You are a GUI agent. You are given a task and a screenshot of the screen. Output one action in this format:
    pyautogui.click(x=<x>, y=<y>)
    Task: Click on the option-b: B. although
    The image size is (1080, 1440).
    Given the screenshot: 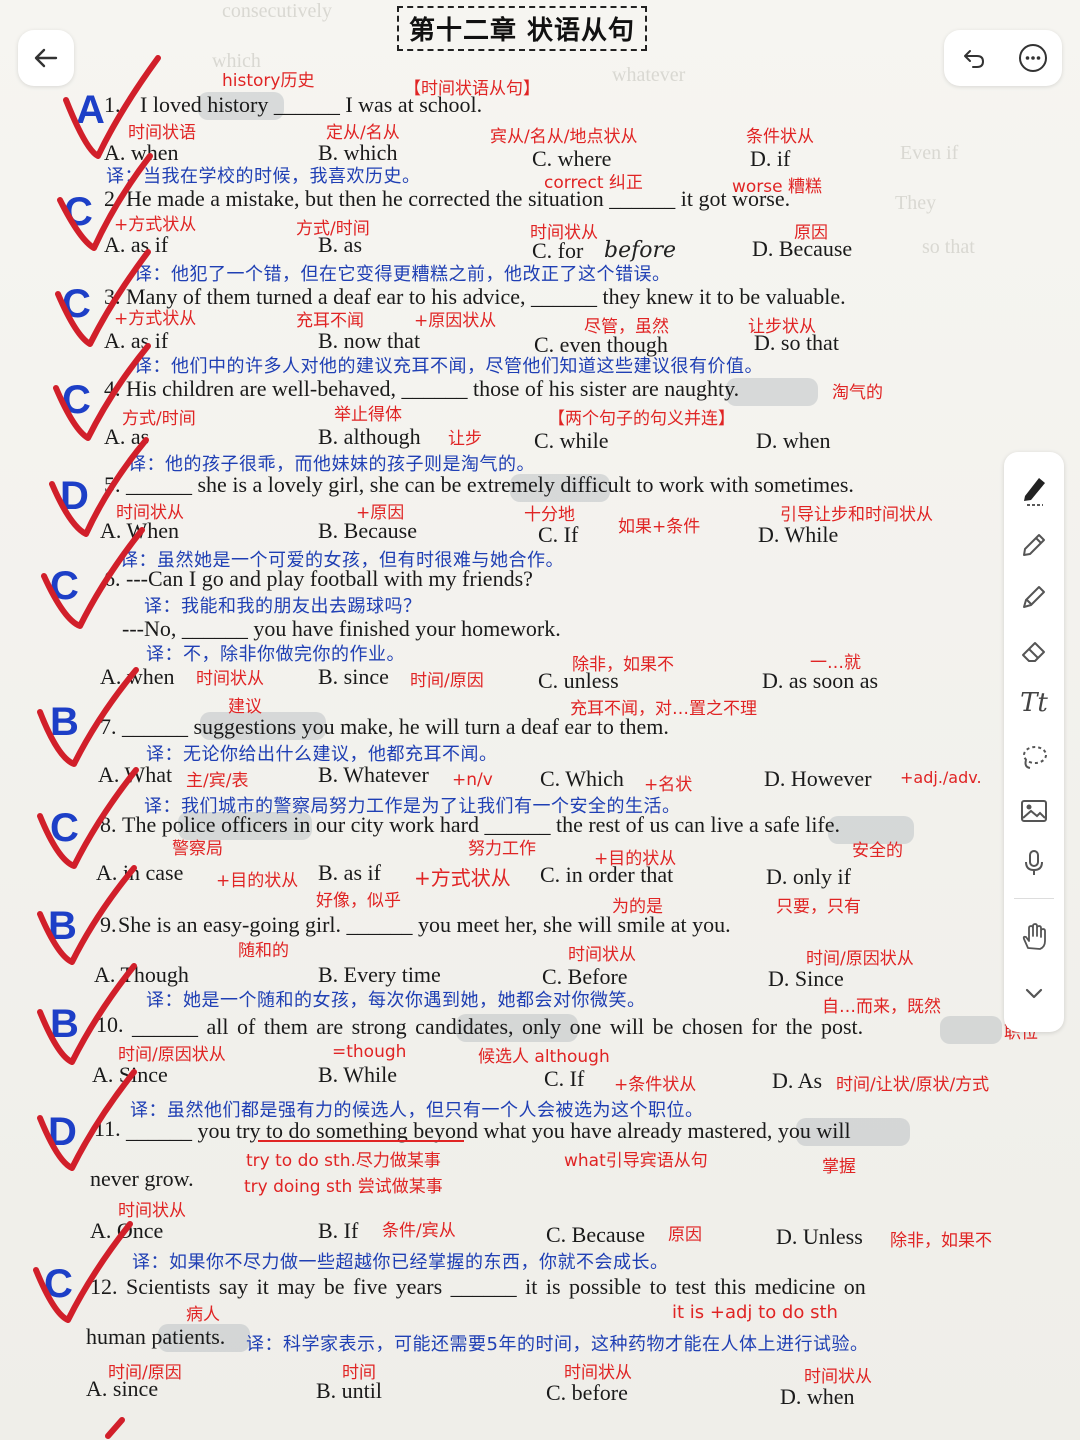 What is the action you would take?
    pyautogui.click(x=369, y=436)
    